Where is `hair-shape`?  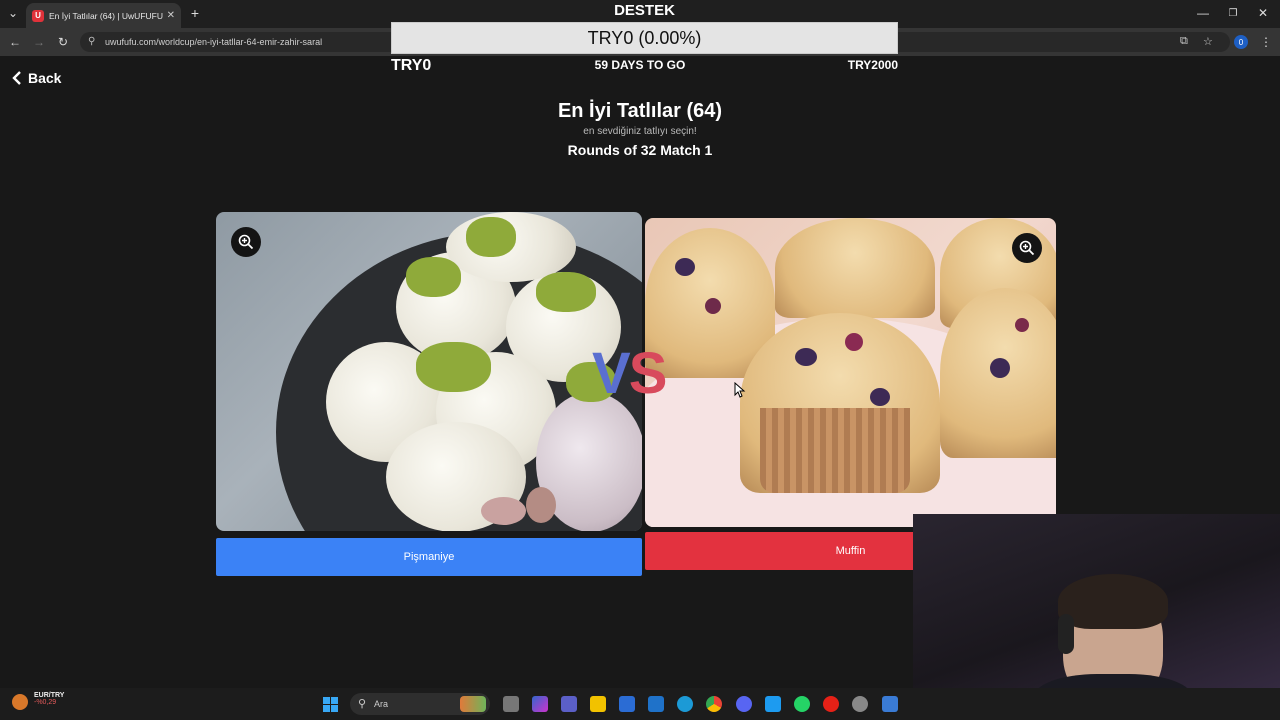 hair-shape is located at coordinates (1113, 601).